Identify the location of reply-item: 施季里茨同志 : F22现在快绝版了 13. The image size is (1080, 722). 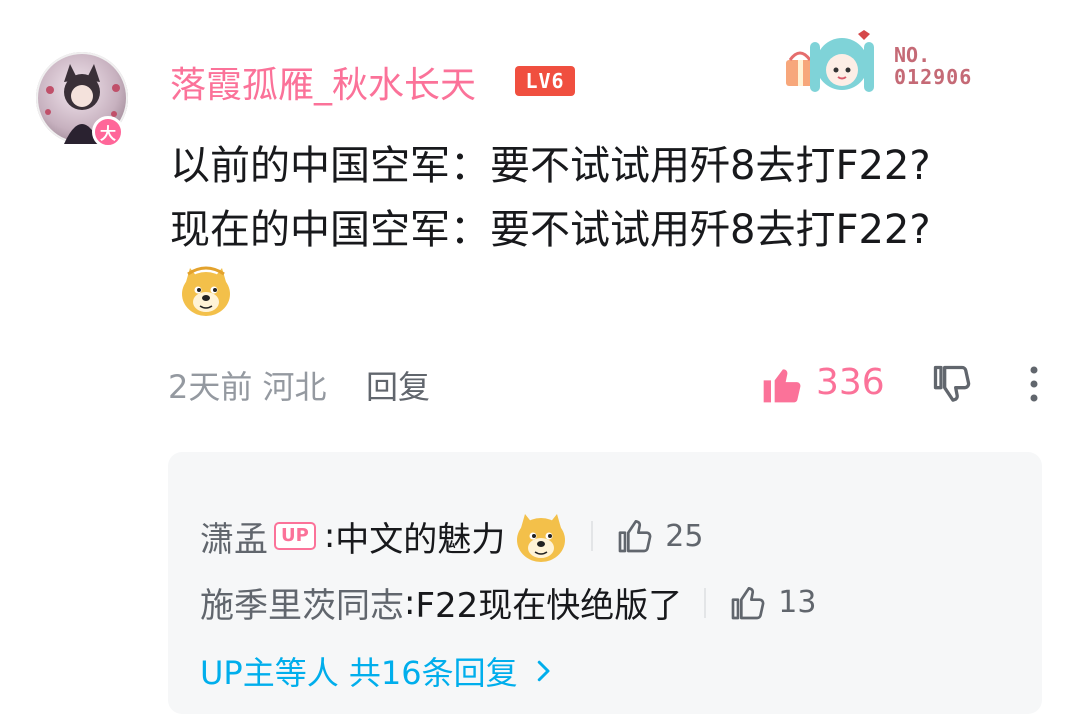
(508, 602).